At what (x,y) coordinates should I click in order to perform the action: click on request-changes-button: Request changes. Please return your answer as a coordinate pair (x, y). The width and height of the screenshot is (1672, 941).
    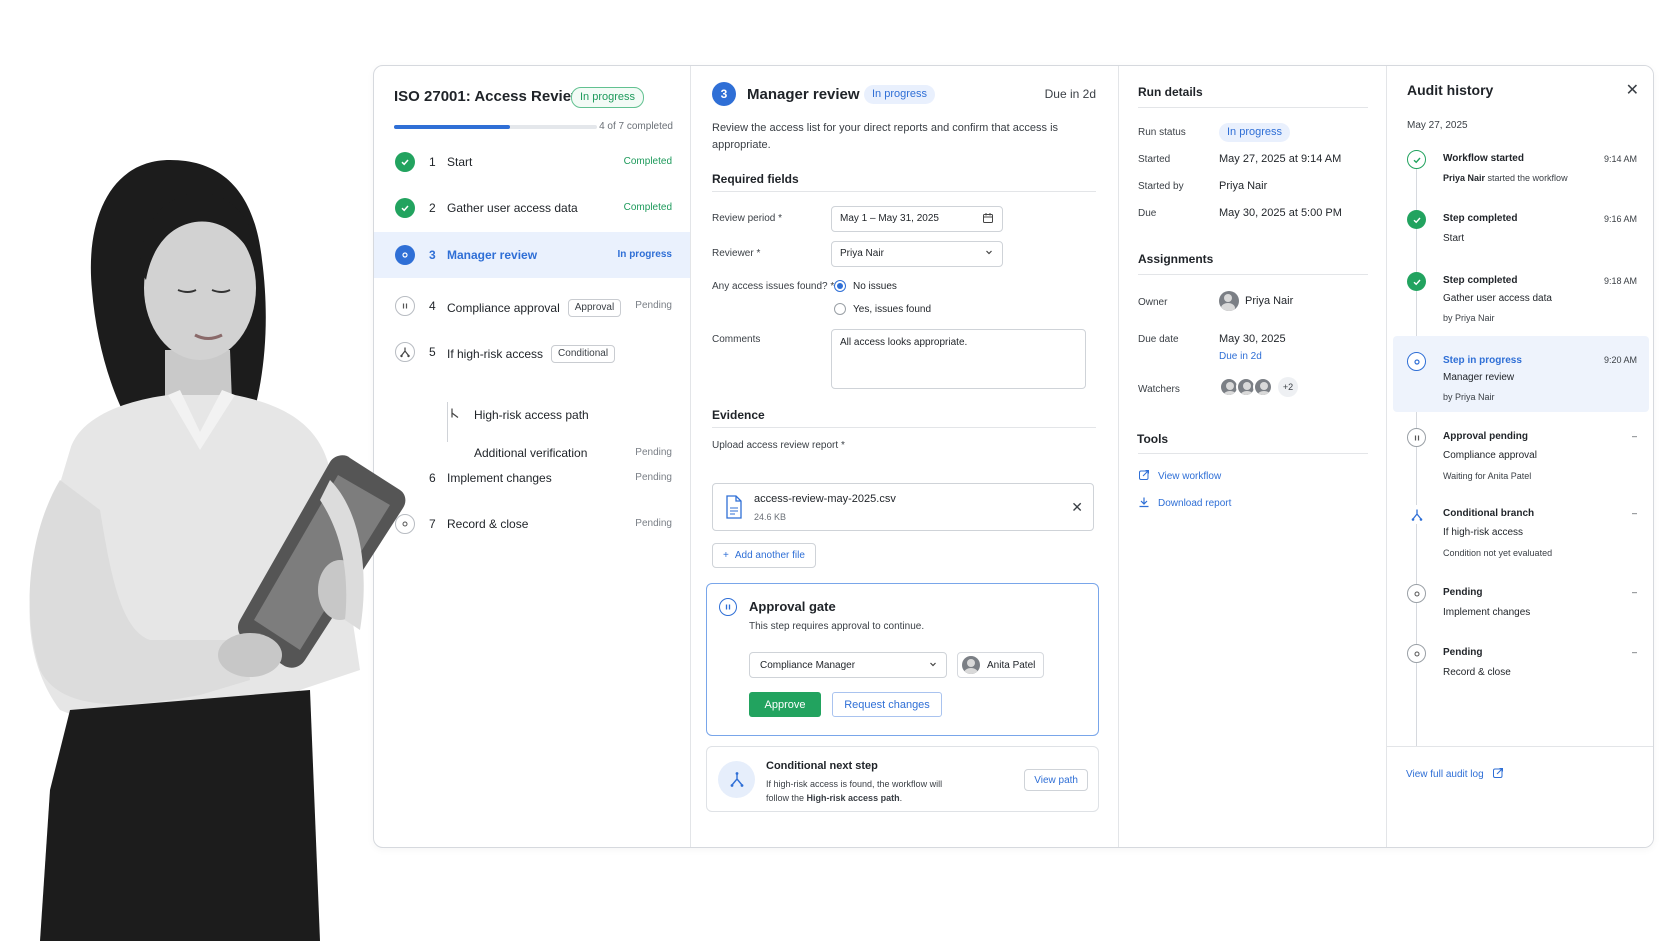
    Looking at the image, I should click on (887, 704).